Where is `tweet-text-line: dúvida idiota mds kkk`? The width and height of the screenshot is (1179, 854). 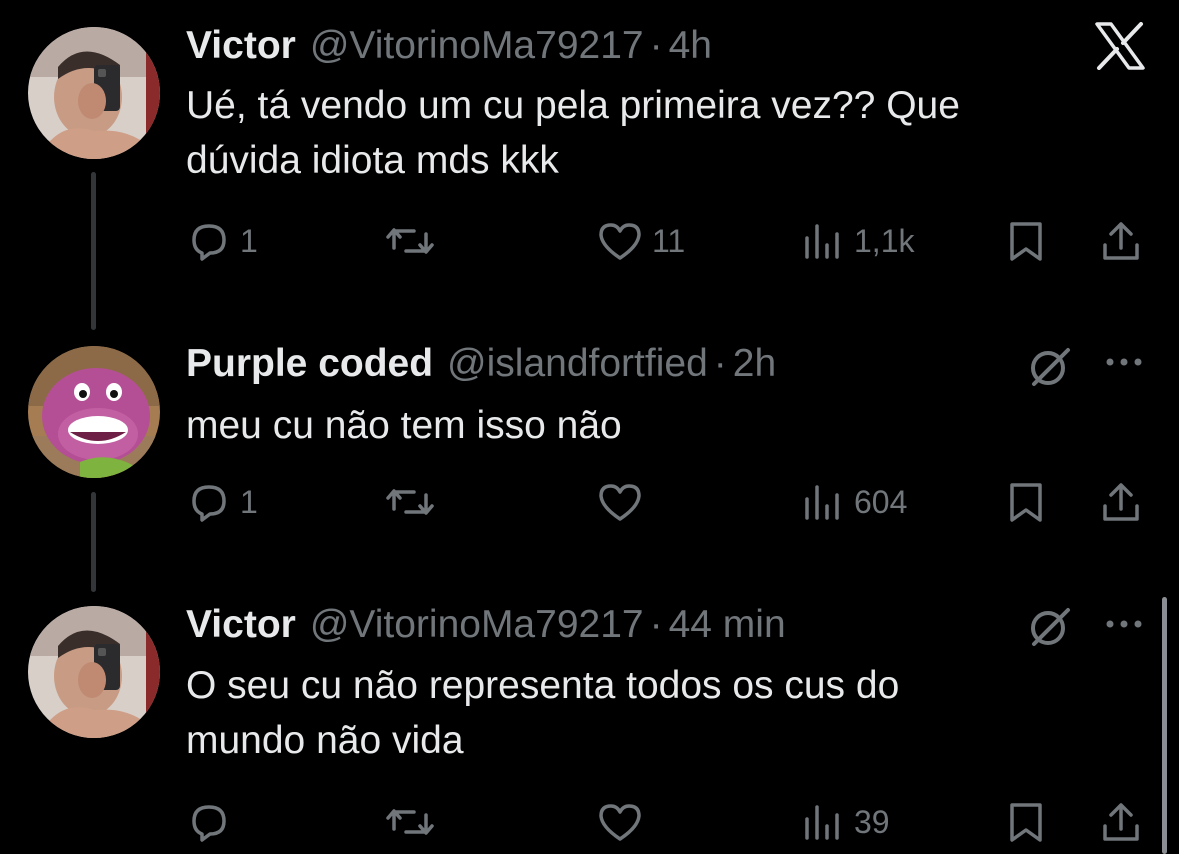 tweet-text-line: dúvida idiota mds kkk is located at coordinates (372, 160).